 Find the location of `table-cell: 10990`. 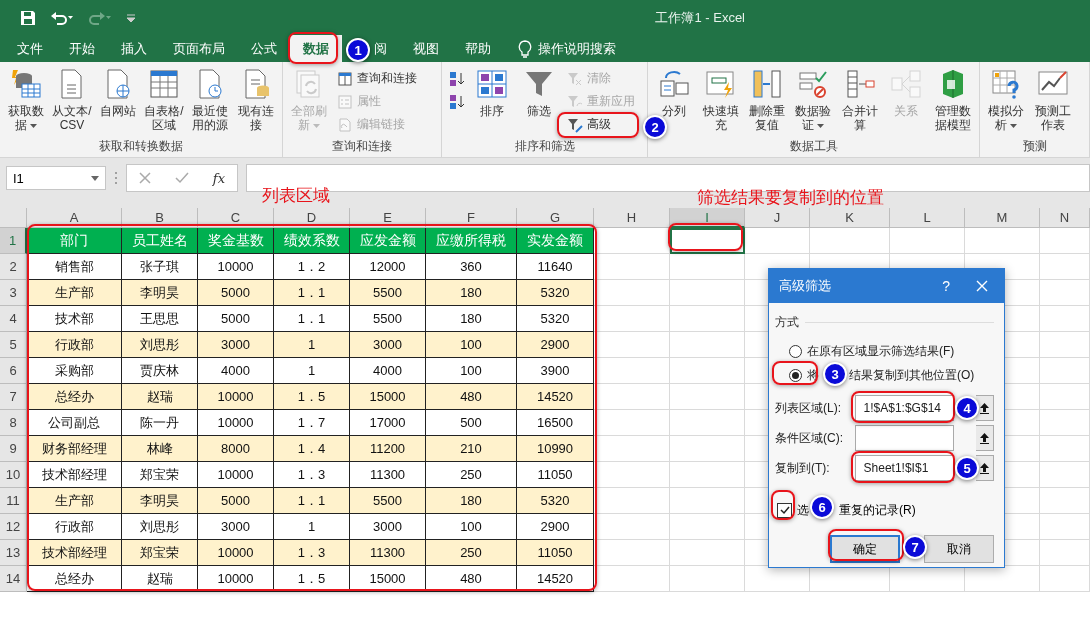

table-cell: 10990 is located at coordinates (555, 449).